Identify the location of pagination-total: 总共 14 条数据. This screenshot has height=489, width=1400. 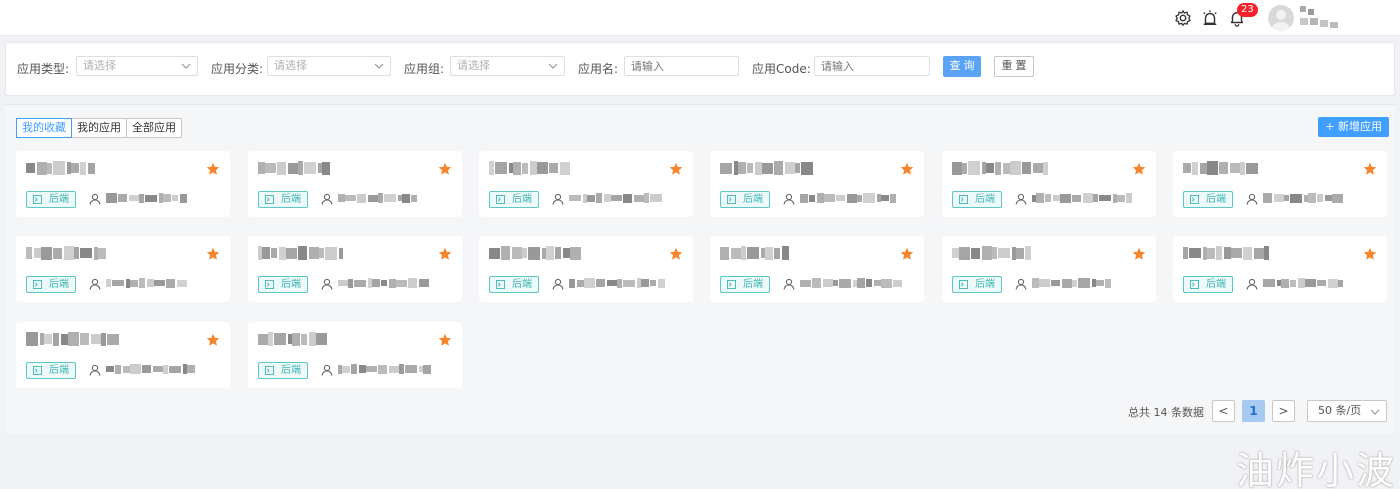
(1166, 412).